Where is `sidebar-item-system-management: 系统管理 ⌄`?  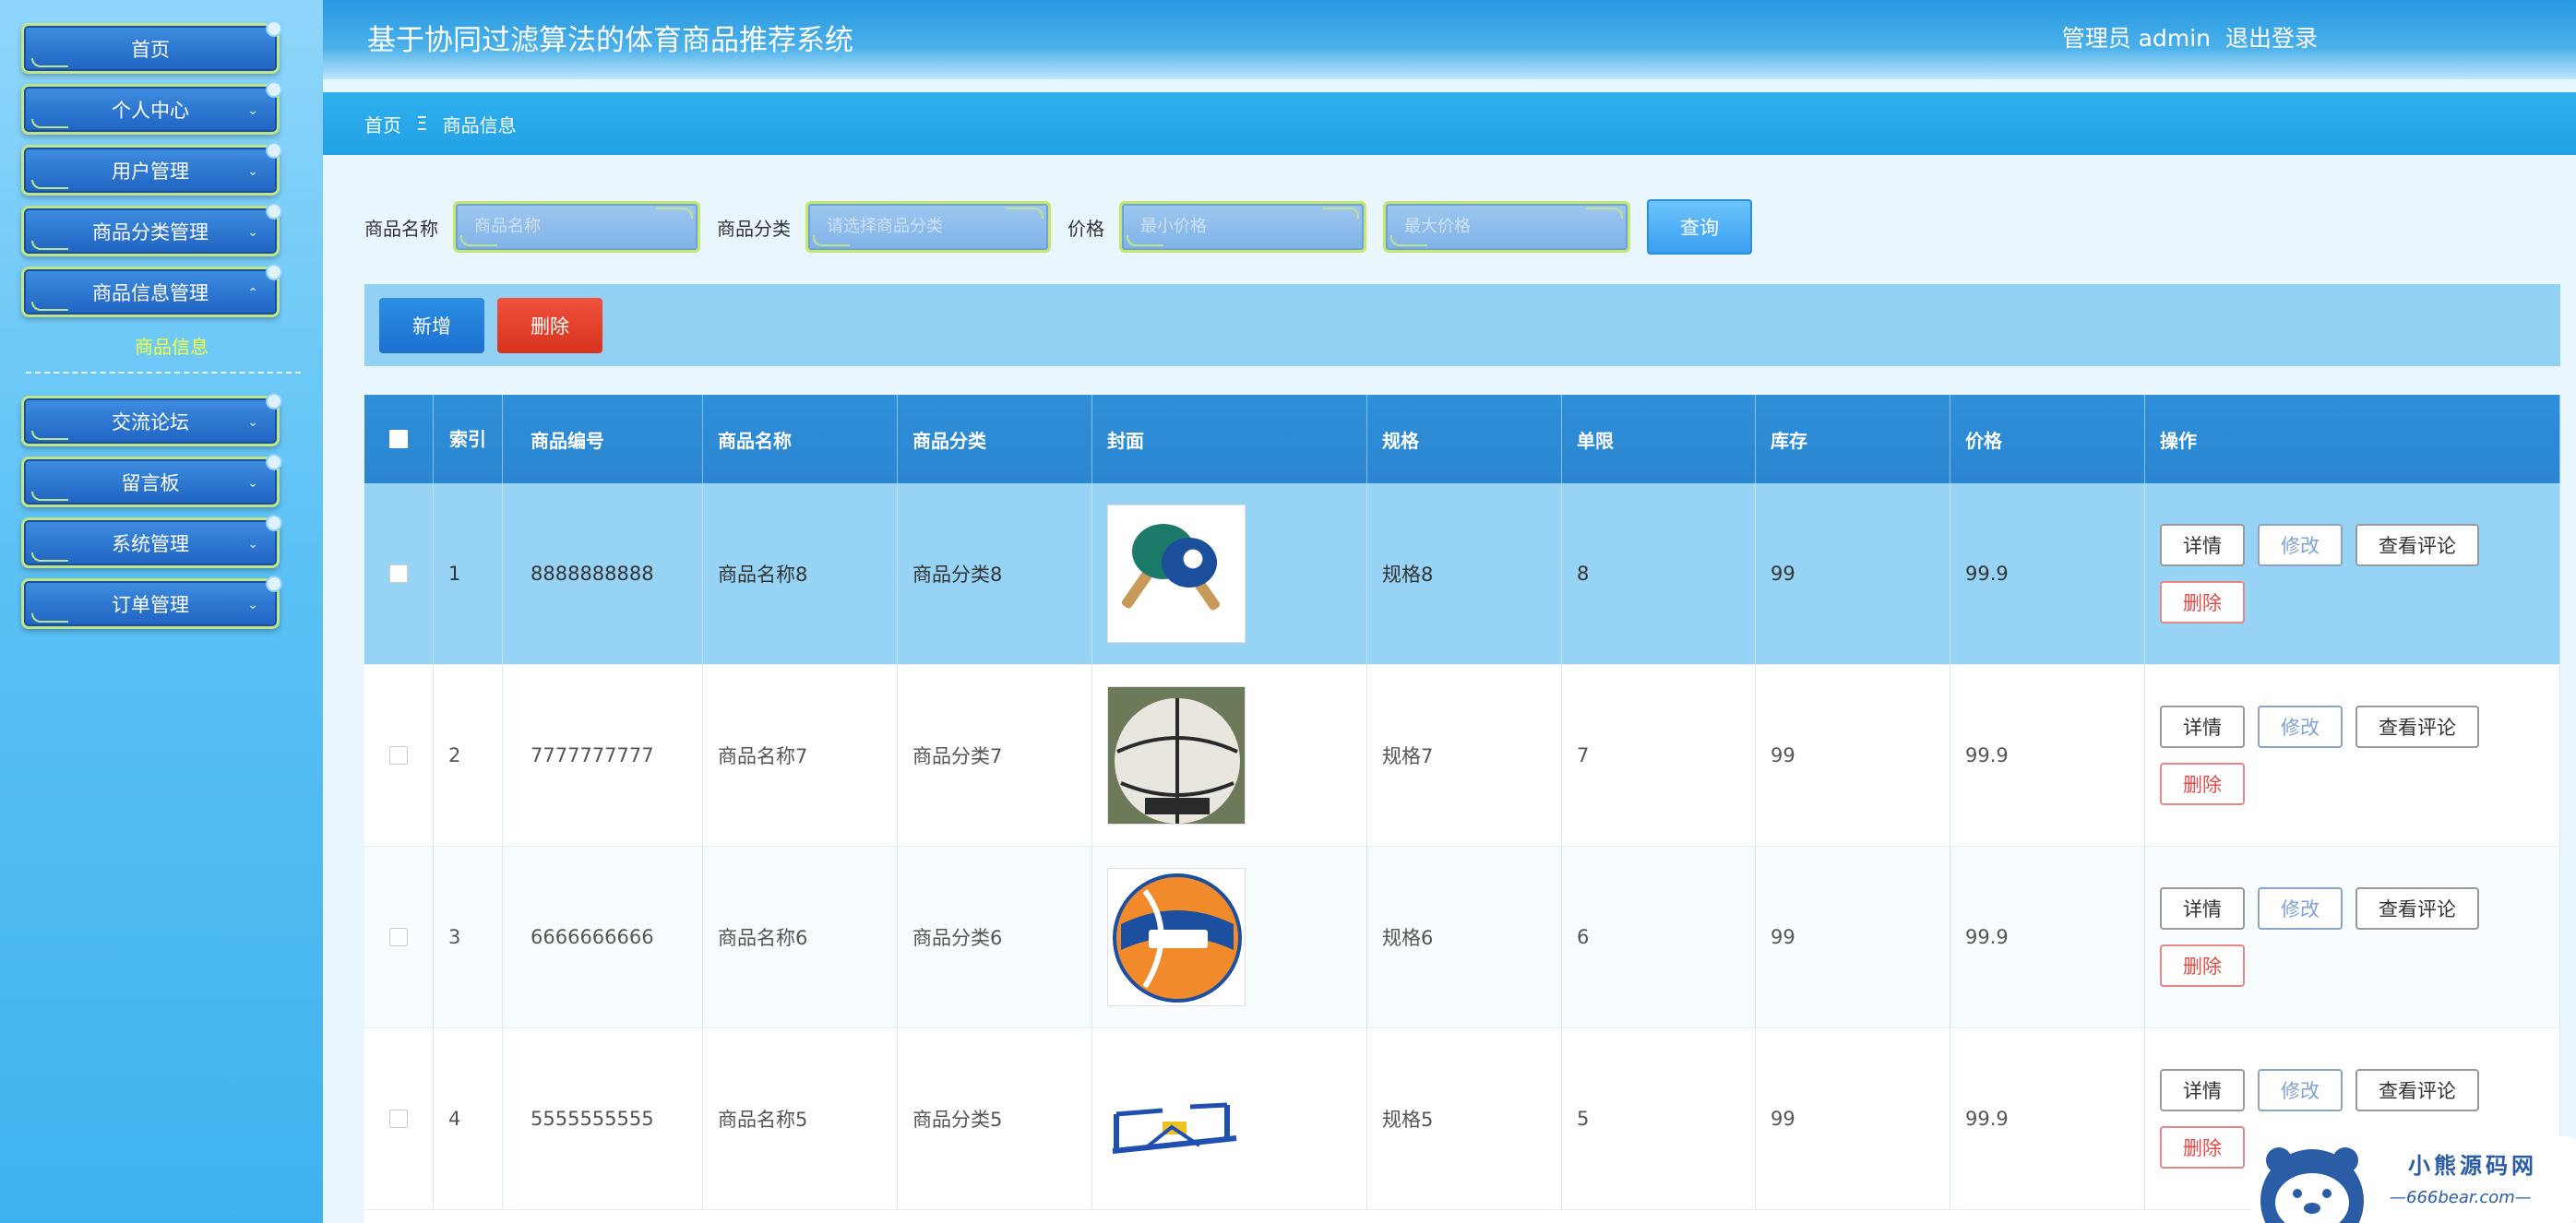 sidebar-item-system-management: 系统管理 ⌄ is located at coordinates (151, 541).